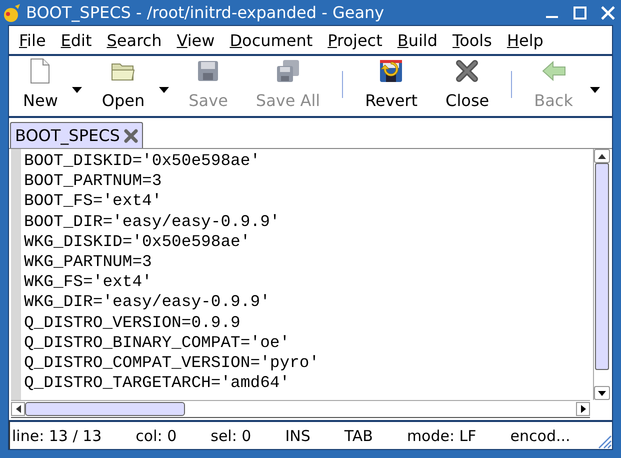 The image size is (621, 458). What do you see at coordinates (297, 435) in the screenshot?
I see `status-text: INS` at bounding box center [297, 435].